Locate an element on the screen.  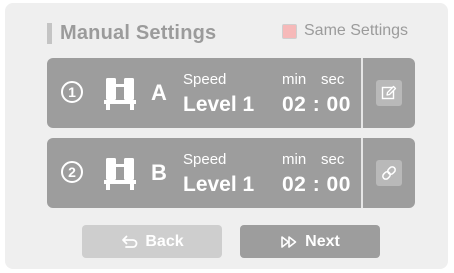
back-button: Back is located at coordinates (152, 241).